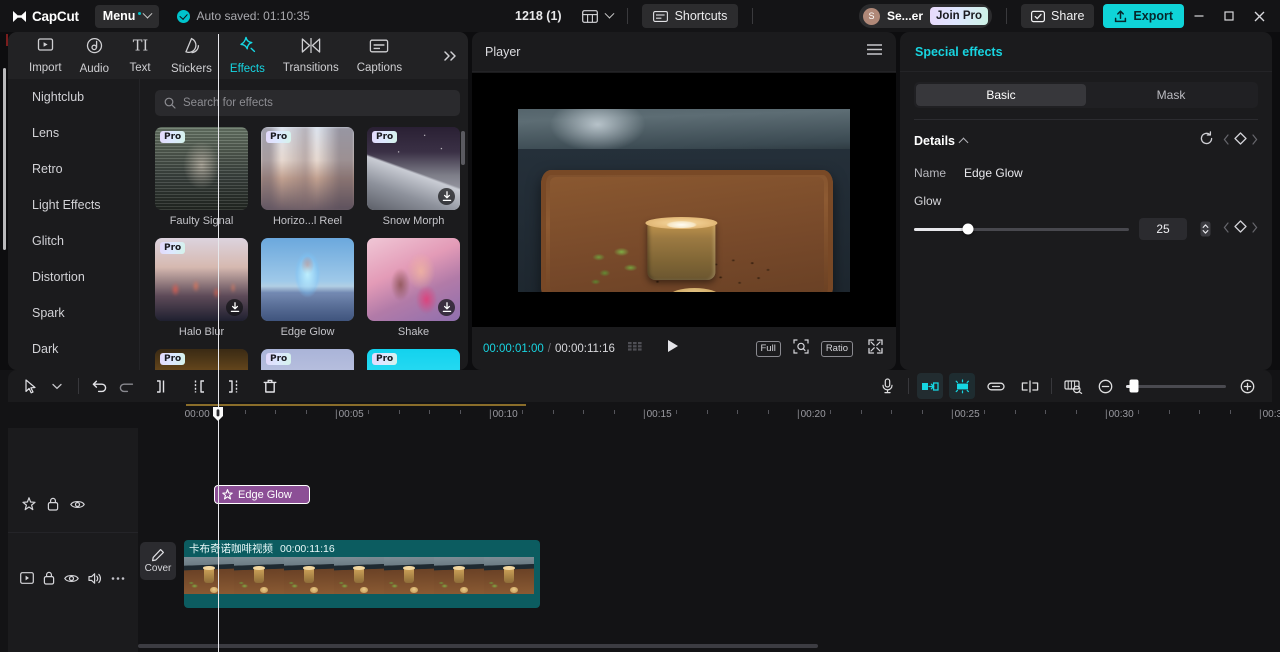  Describe the element at coordinates (29, 504) in the screenshot. I see `effect-icon` at that location.